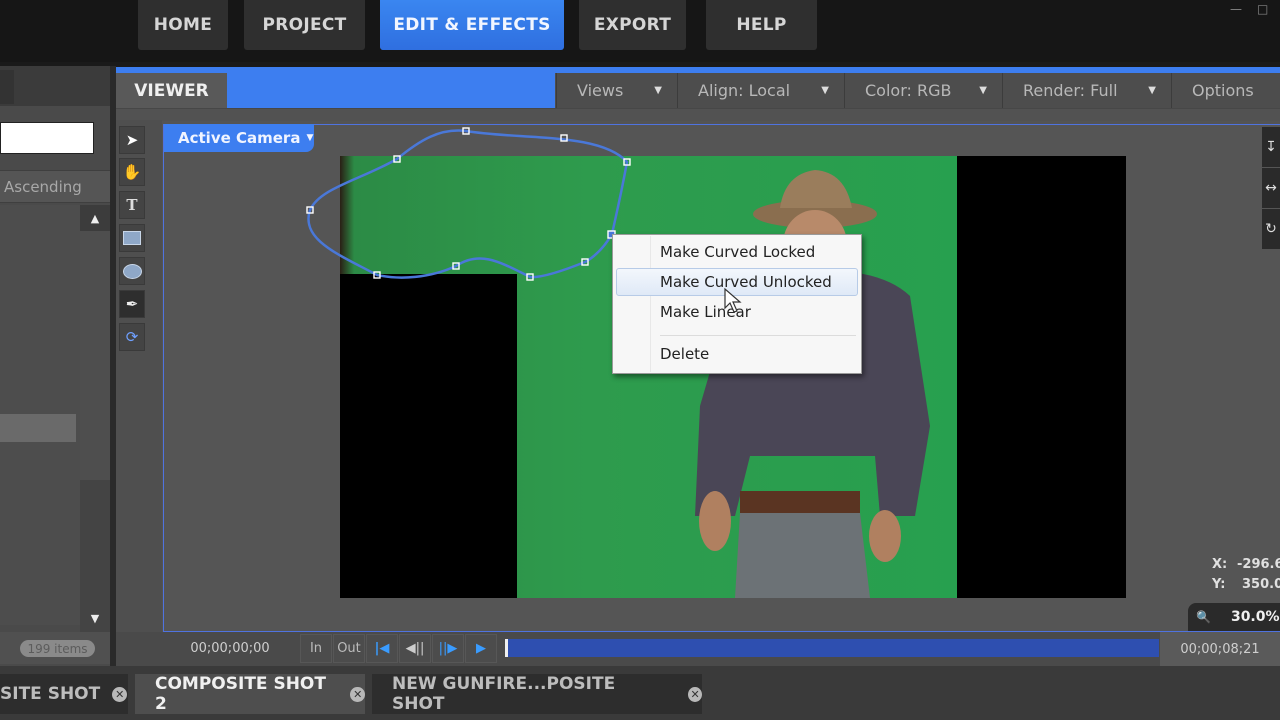  I want to click on mark-out-button: Out, so click(349, 648).